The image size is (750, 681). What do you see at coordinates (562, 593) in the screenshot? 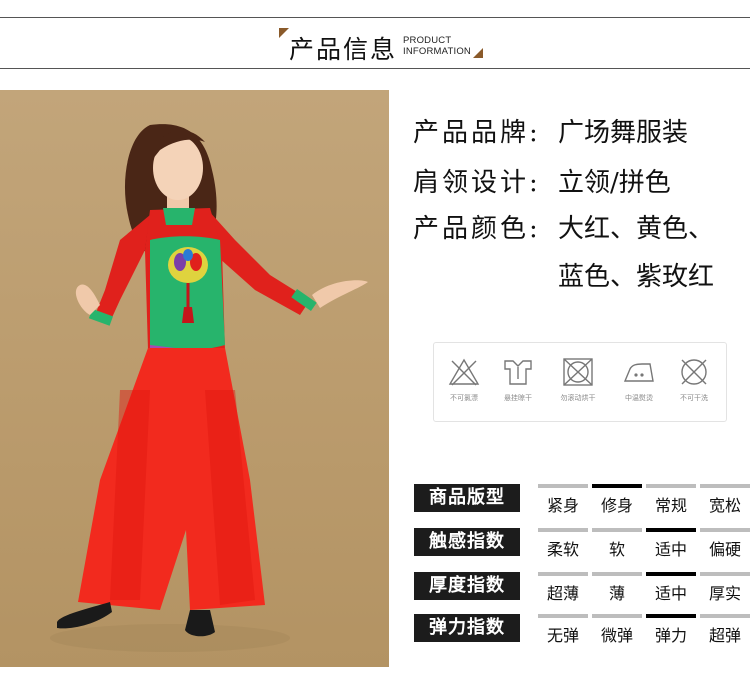
I see `spec-option-label: 超薄` at bounding box center [562, 593].